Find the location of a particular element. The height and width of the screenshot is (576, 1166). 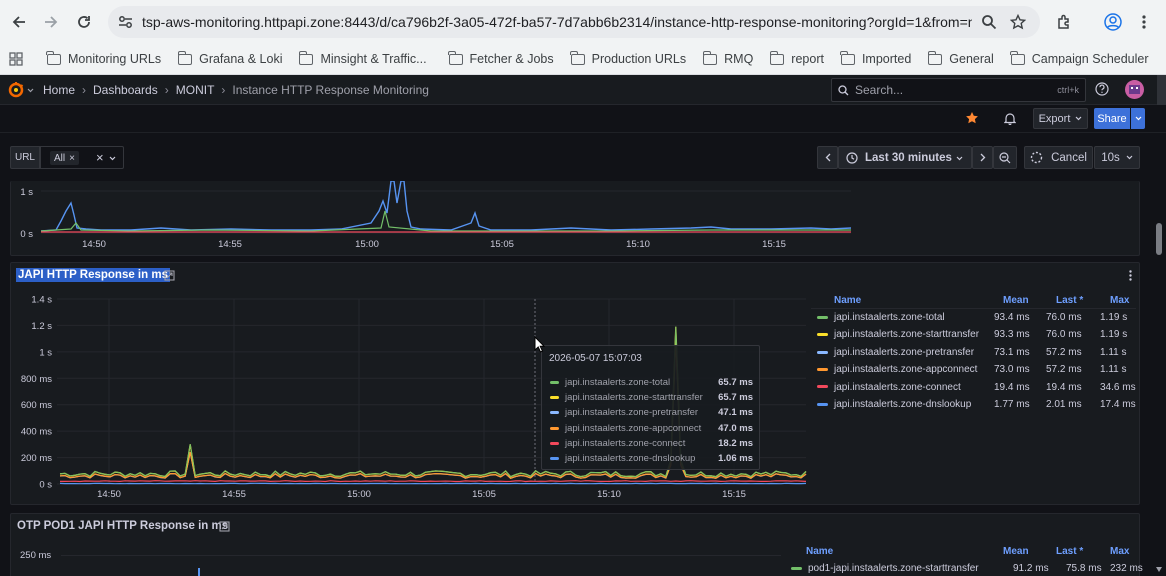

more-vertical-icon is located at coordinates (1130, 275).